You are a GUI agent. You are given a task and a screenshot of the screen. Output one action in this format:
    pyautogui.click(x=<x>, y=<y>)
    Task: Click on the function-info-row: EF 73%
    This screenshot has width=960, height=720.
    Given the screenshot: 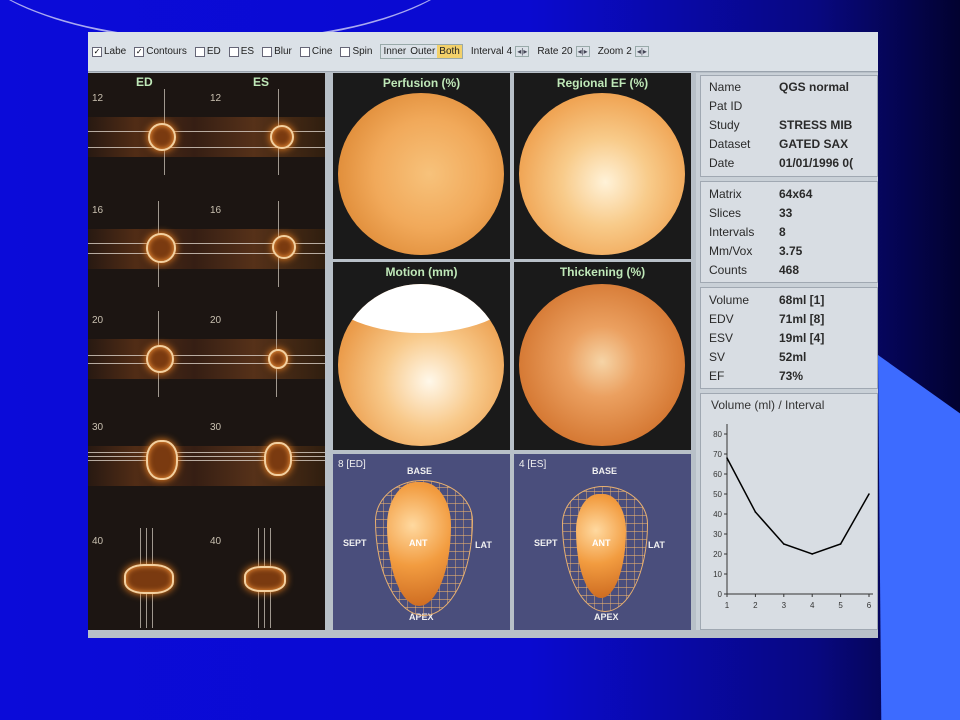 What is the action you would take?
    pyautogui.click(x=789, y=376)
    